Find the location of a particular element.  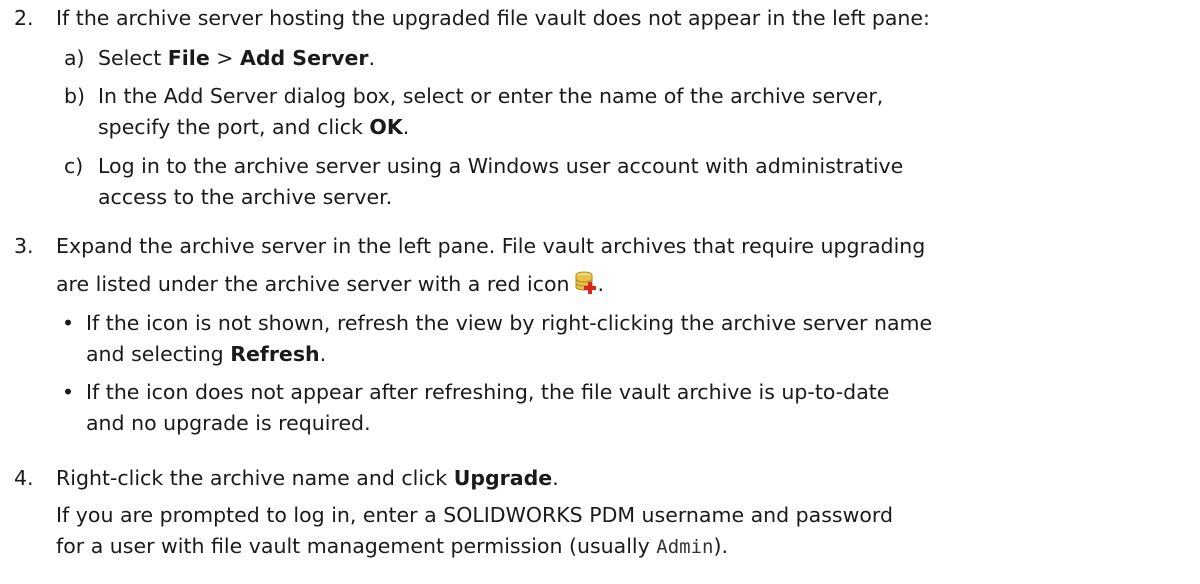

bullet-2-line-2: and no upgrade is required. is located at coordinates (228, 423).